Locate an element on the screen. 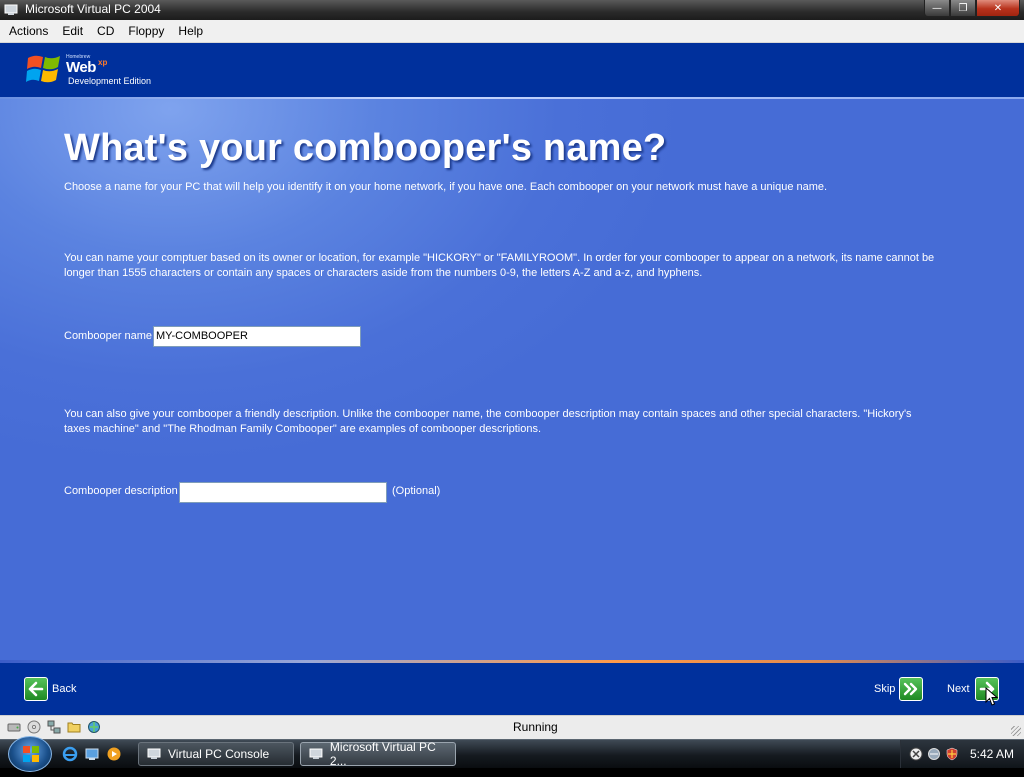 This screenshot has height=777, width=1024. status-bar: Running is located at coordinates (512, 727).